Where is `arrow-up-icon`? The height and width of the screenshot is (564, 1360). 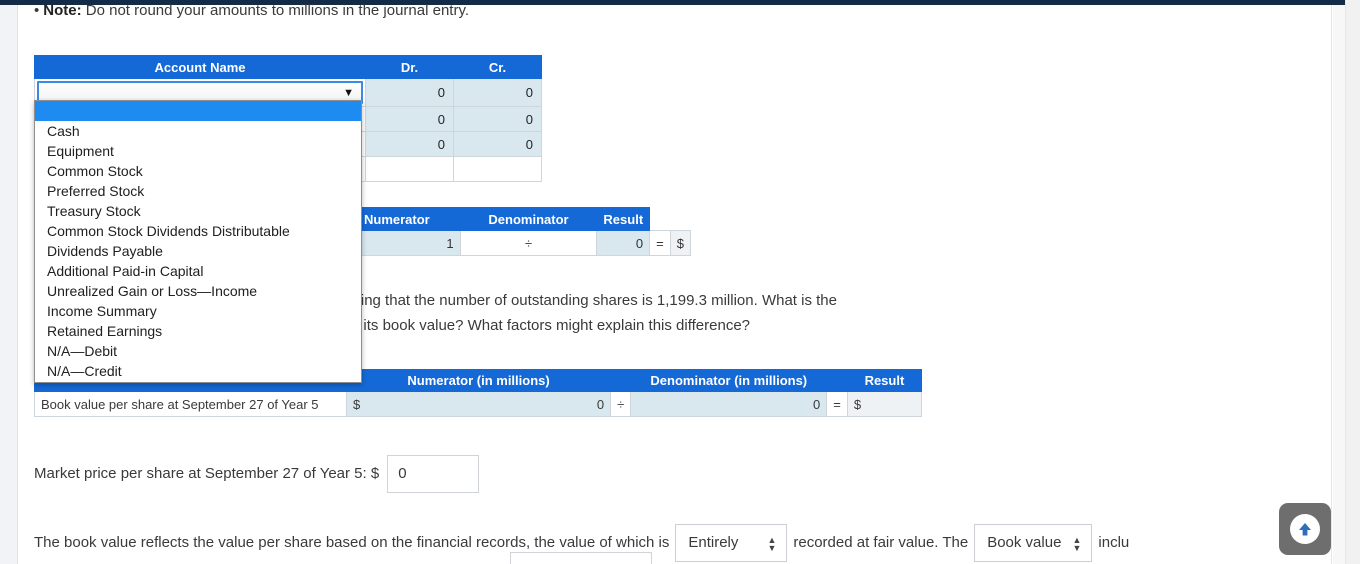
arrow-up-icon is located at coordinates (1305, 529).